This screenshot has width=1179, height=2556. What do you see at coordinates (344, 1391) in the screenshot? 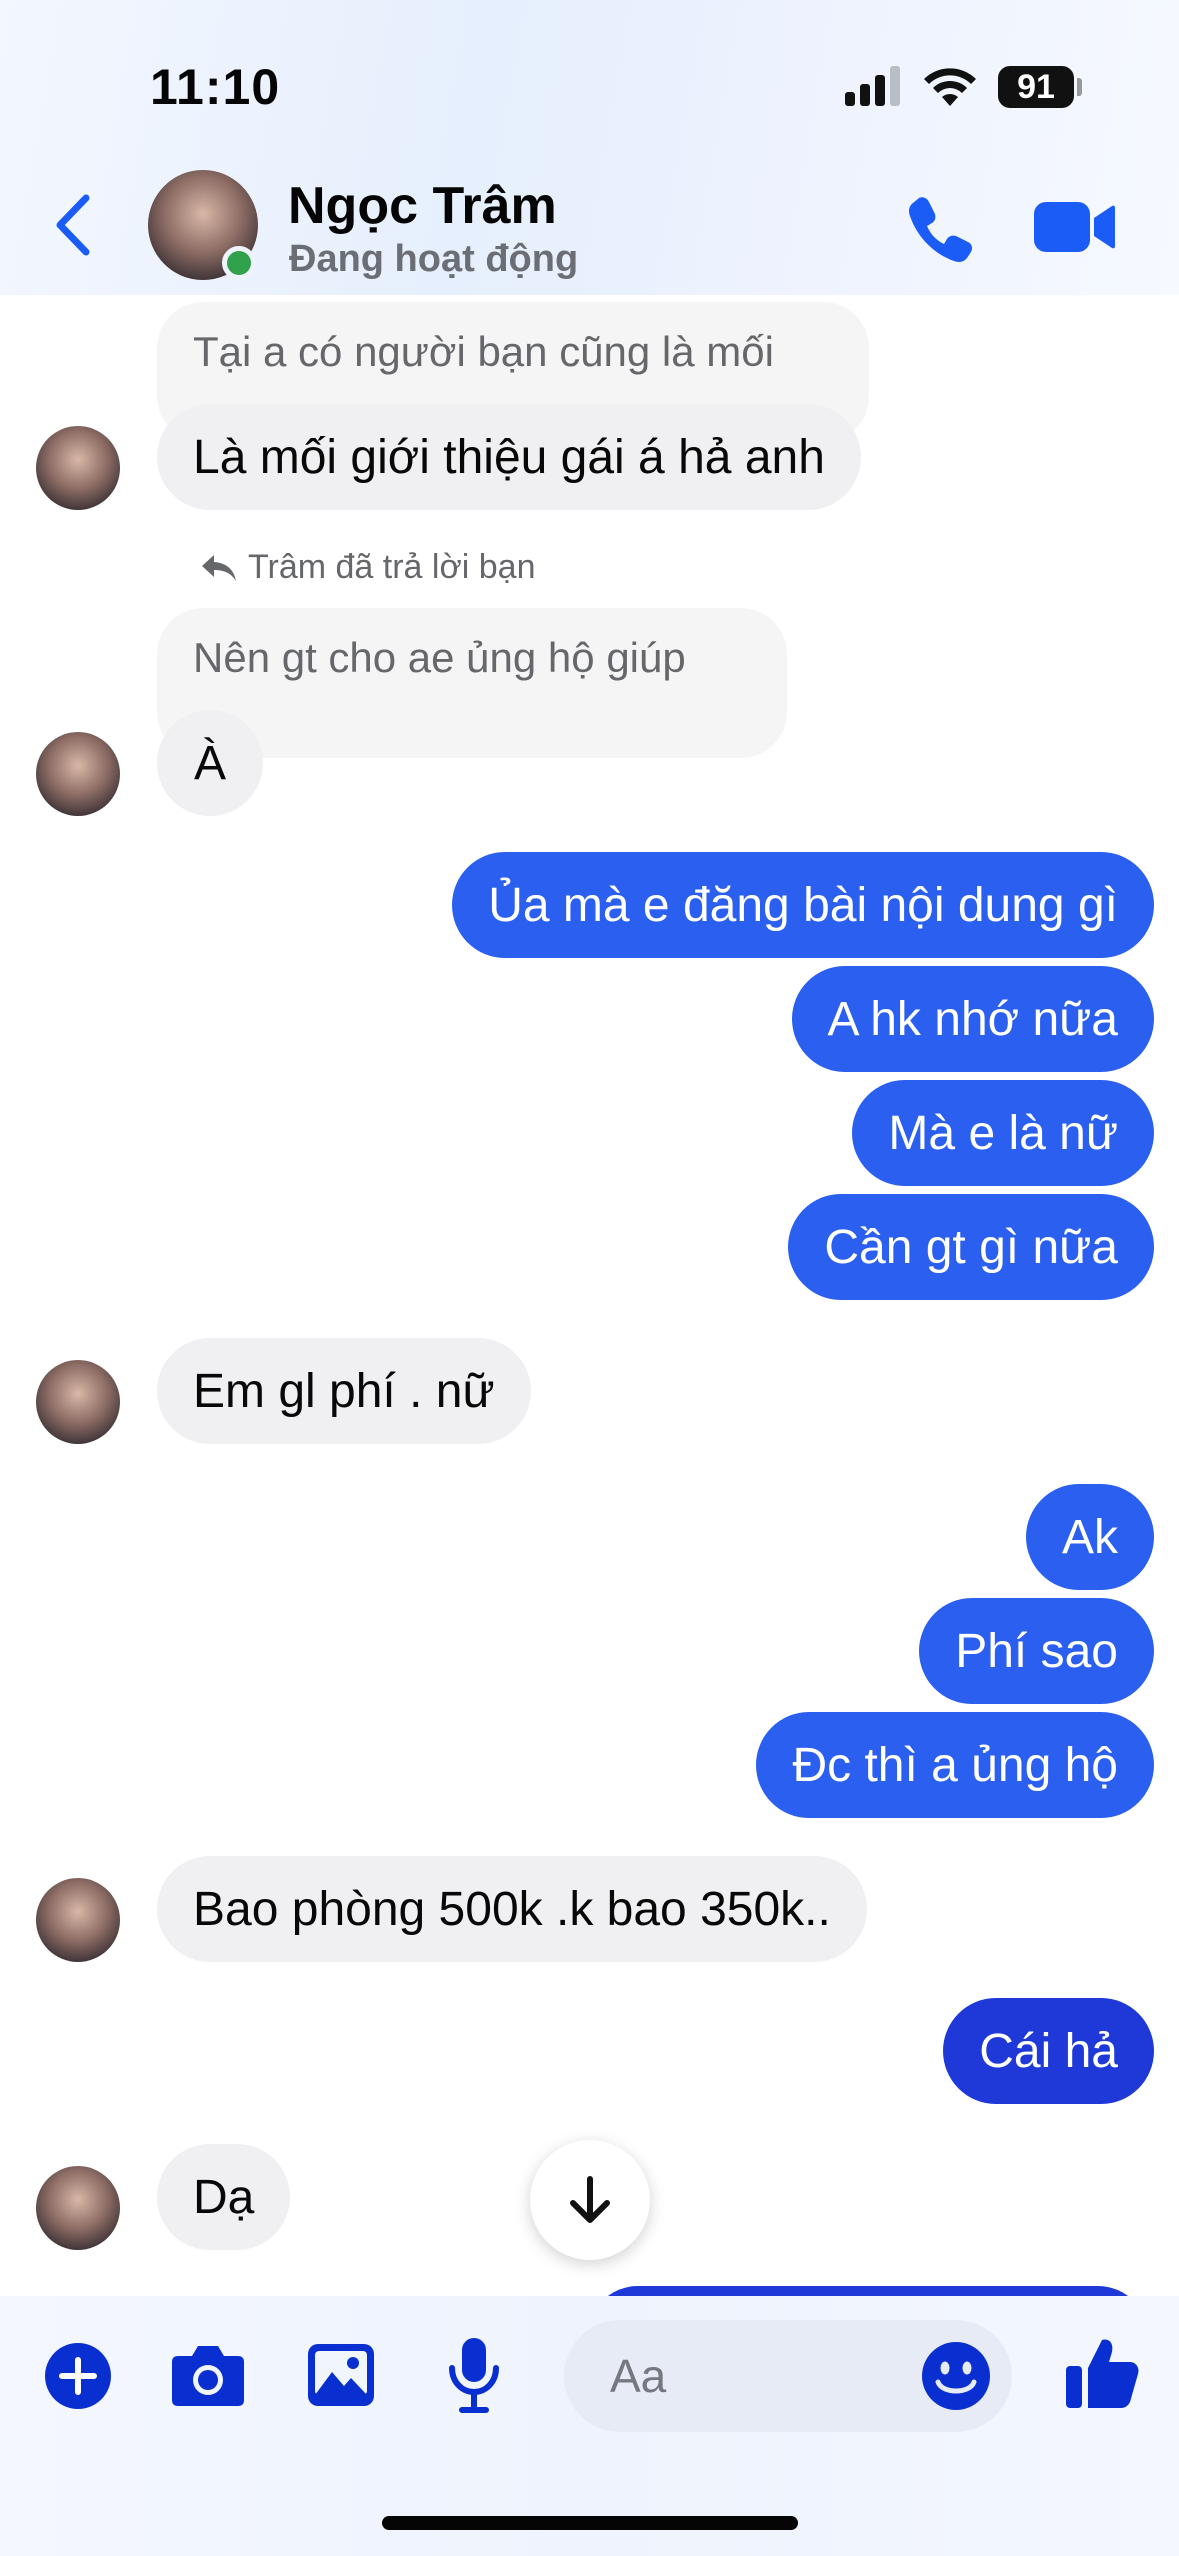
I see `incoming-message: Em gl phí . nữ` at bounding box center [344, 1391].